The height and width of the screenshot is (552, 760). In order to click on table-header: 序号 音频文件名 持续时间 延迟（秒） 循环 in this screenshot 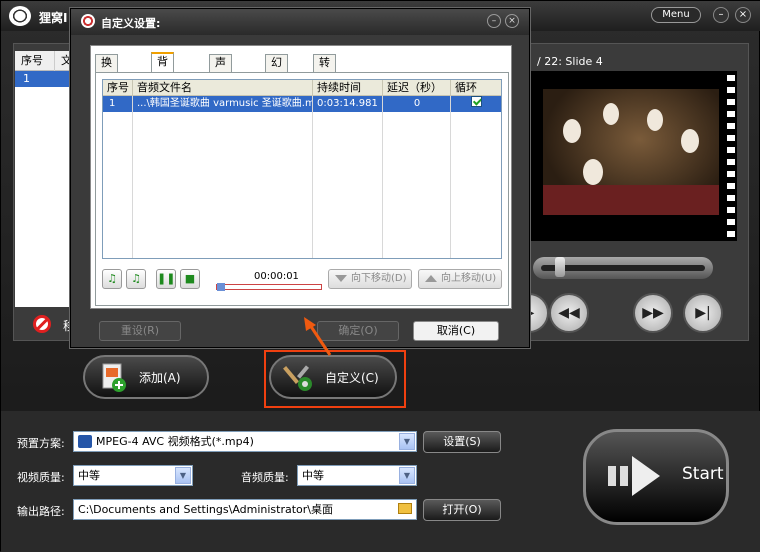, I will do `click(302, 88)`.